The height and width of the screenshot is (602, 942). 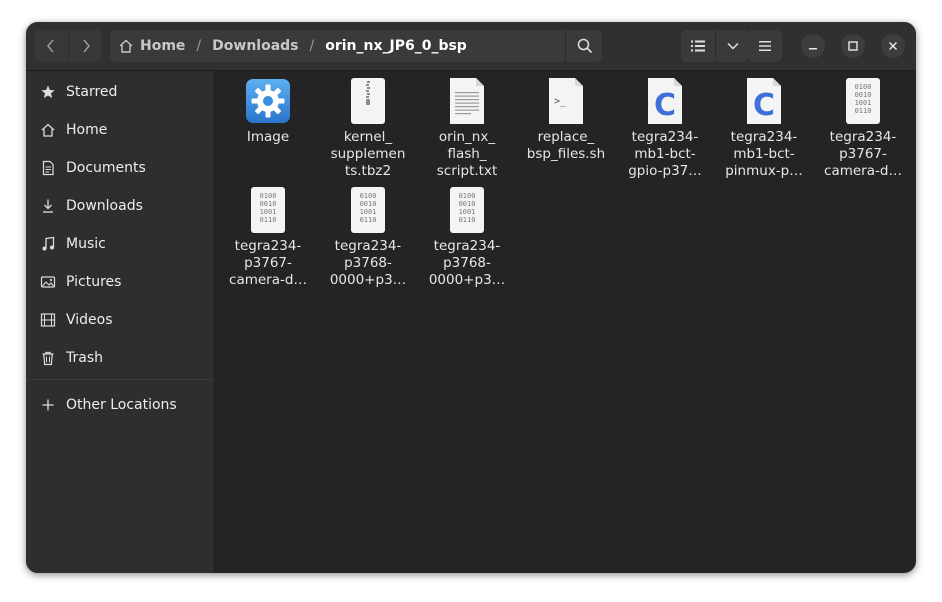 I want to click on trash-icon, so click(x=48, y=358).